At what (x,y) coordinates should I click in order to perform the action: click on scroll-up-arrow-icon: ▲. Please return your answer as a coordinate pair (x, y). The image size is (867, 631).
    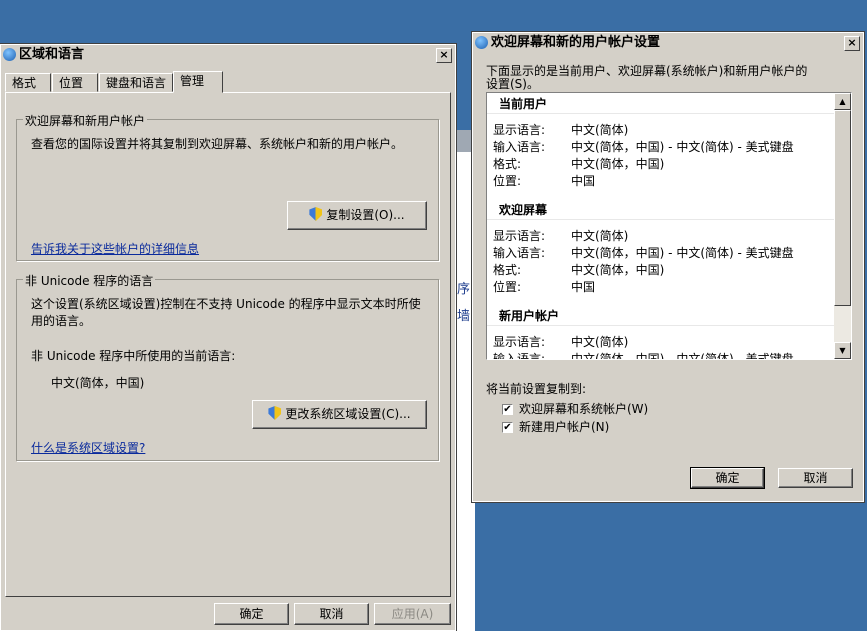
    Looking at the image, I should click on (842, 101).